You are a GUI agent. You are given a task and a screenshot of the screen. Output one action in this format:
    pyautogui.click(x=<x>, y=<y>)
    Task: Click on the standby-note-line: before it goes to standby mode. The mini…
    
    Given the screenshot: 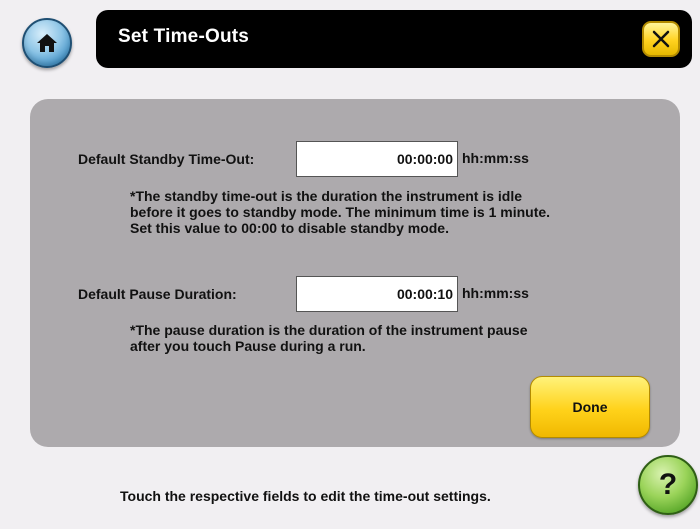 What is the action you would take?
    pyautogui.click(x=340, y=212)
    